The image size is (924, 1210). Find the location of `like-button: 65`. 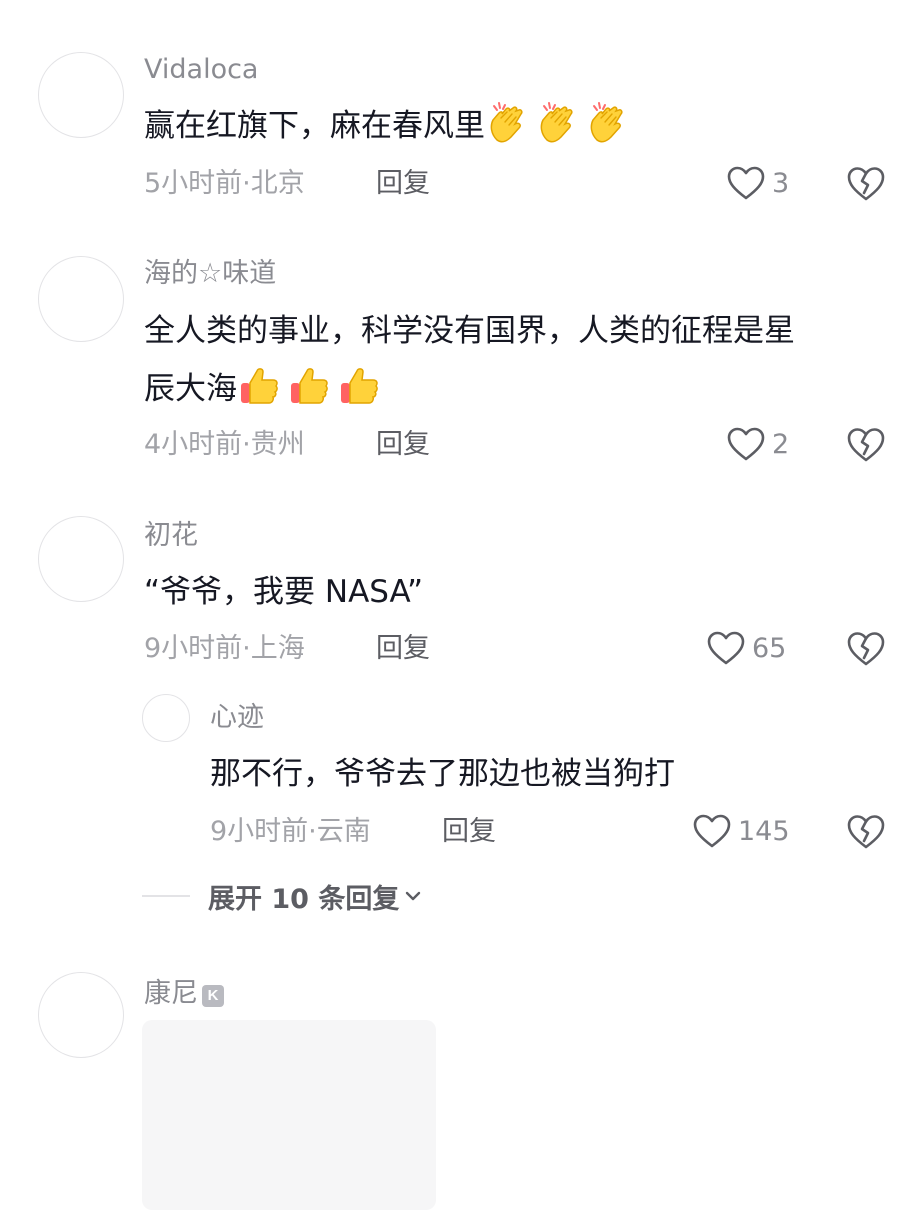

like-button: 65 is located at coordinates (746, 649).